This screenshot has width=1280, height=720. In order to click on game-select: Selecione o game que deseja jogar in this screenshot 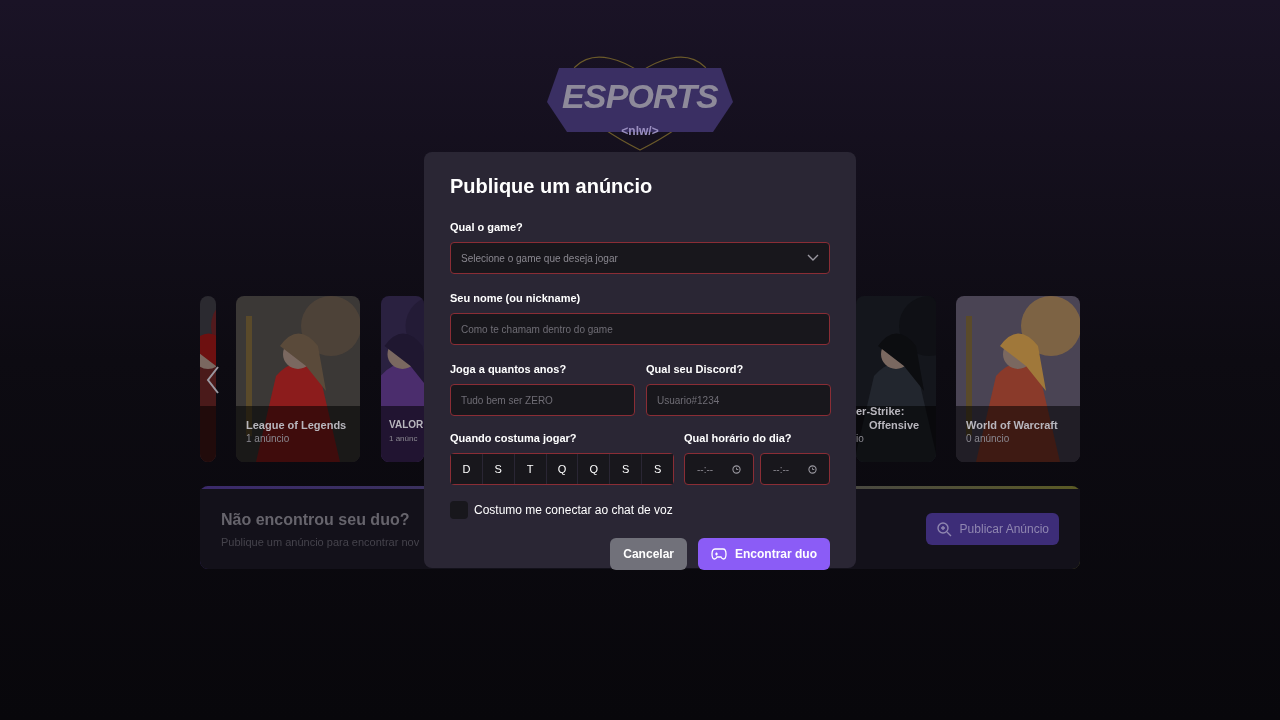, I will do `click(640, 258)`.